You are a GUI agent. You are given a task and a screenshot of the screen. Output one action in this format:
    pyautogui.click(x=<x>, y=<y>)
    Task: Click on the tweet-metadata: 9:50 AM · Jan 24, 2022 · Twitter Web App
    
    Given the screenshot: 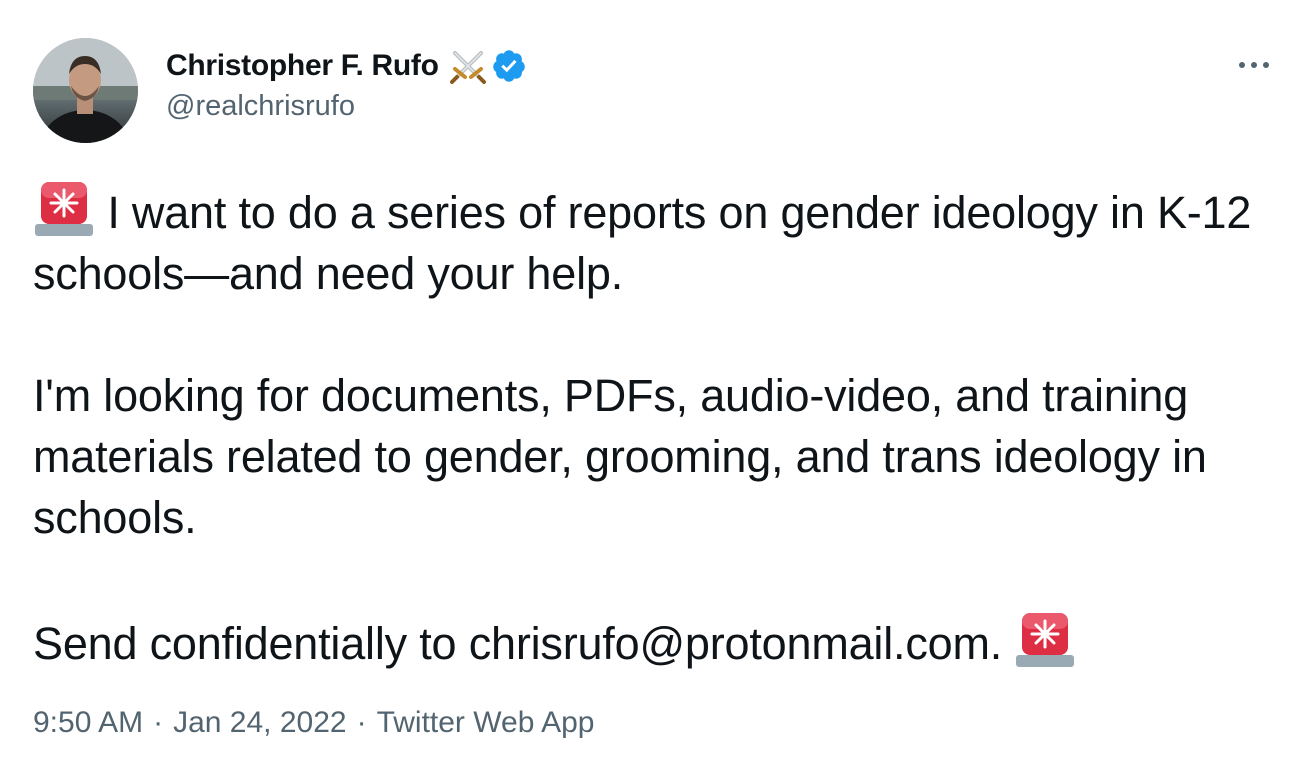 What is the action you would take?
    pyautogui.click(x=313, y=723)
    